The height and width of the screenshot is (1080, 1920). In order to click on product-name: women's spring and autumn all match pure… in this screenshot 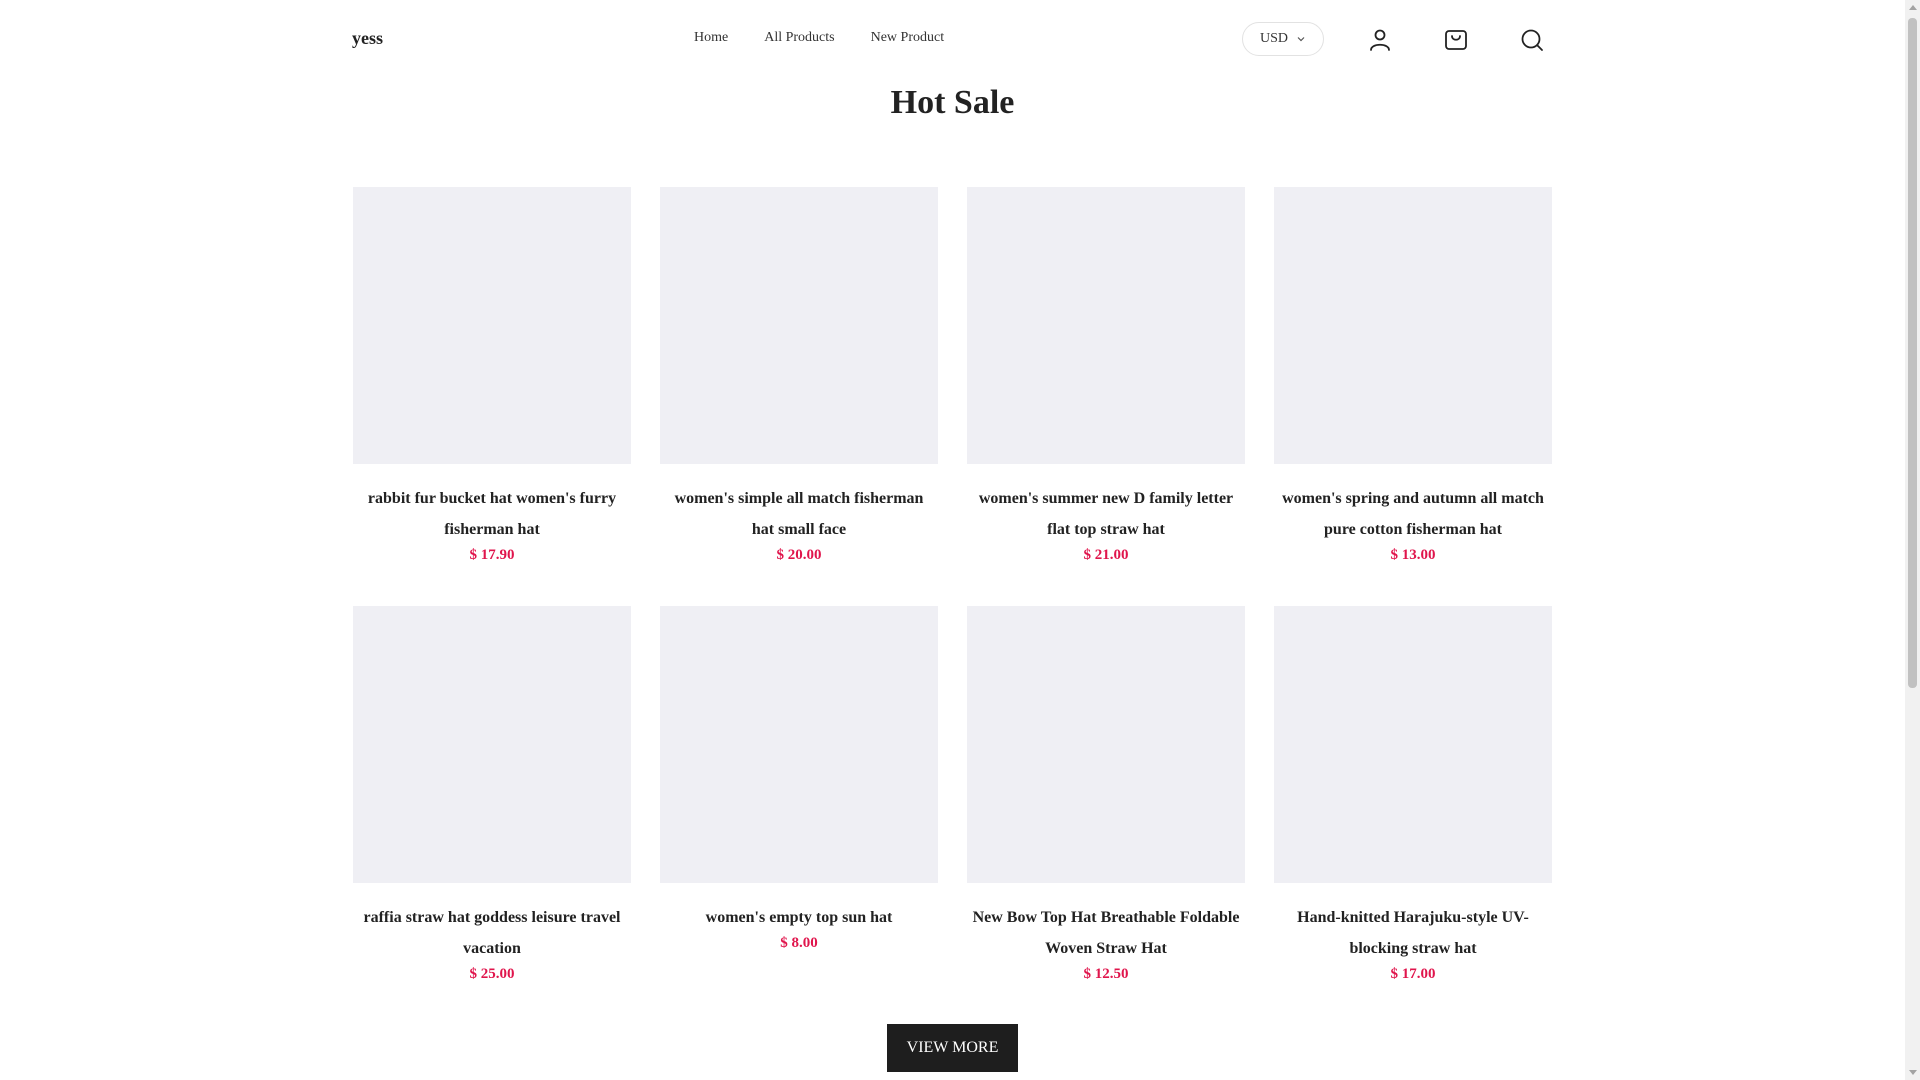, I will do `click(1413, 514)`.